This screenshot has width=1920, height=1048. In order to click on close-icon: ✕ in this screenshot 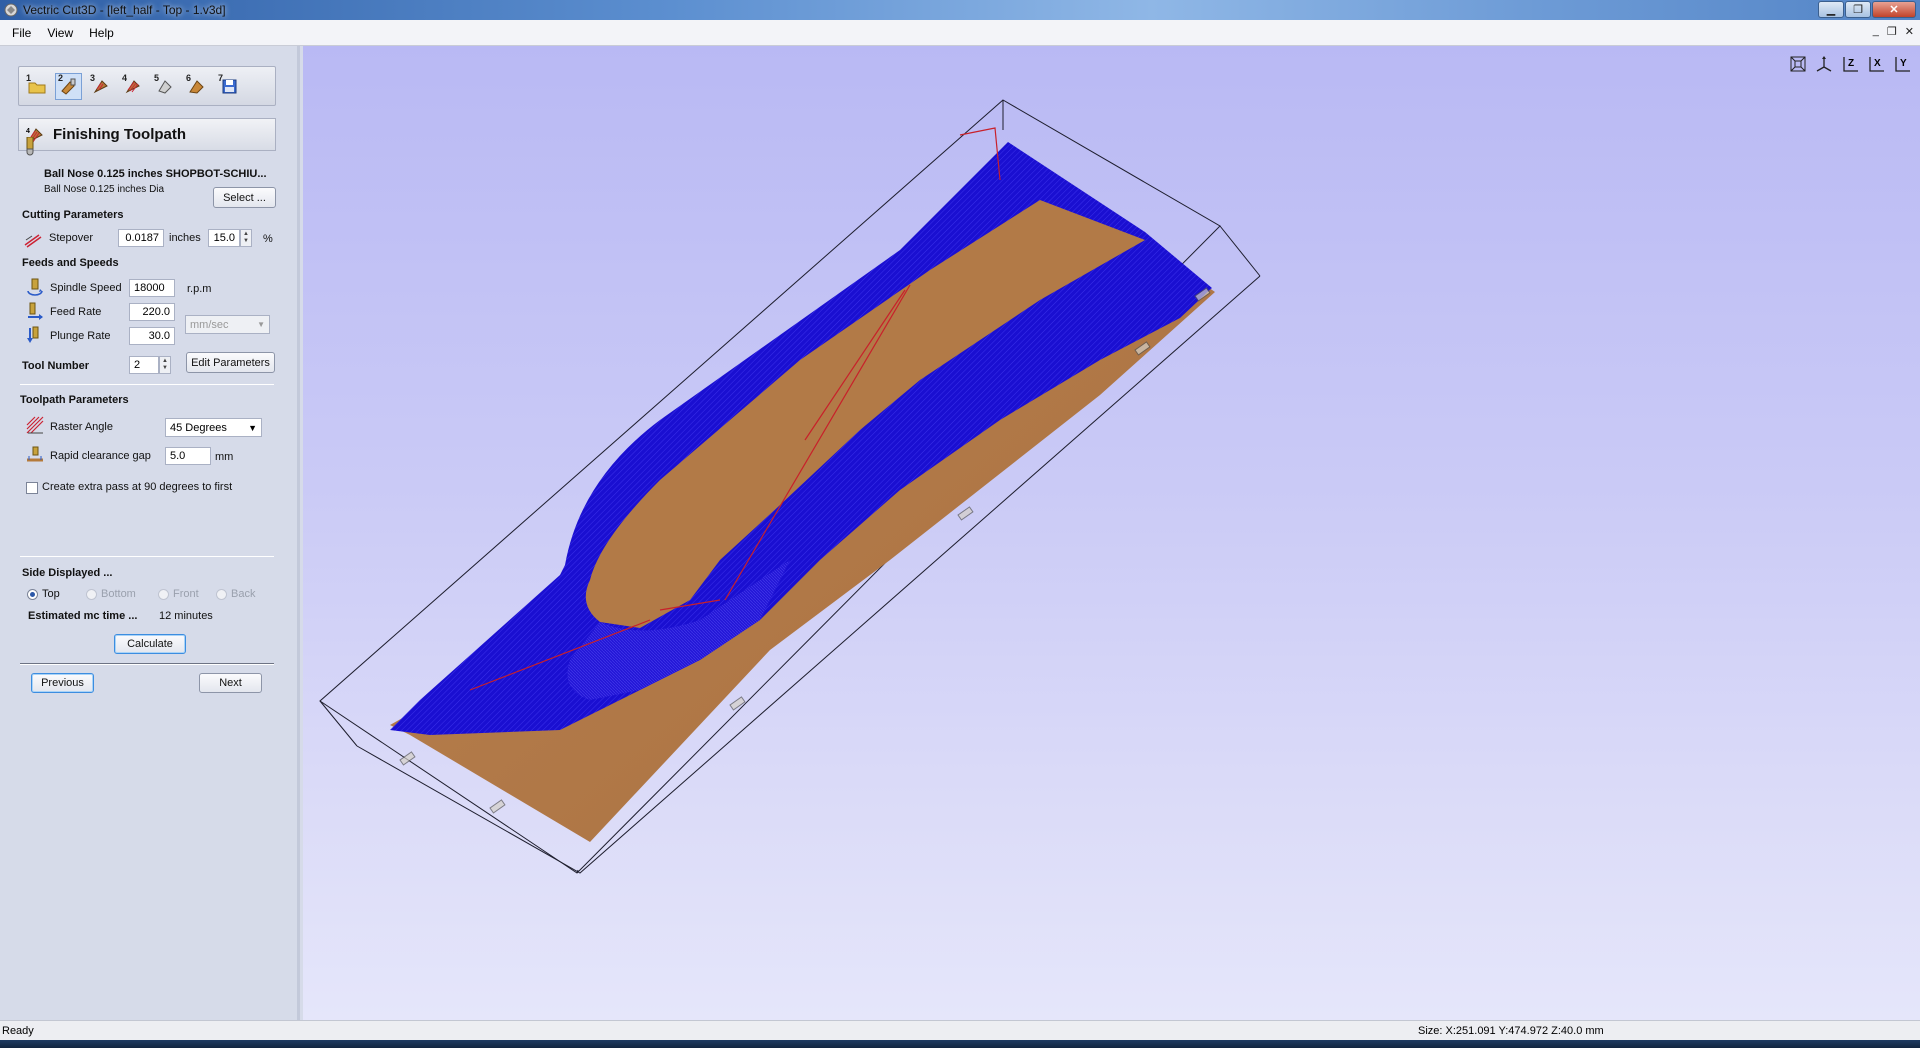, I will do `click(1894, 10)`.